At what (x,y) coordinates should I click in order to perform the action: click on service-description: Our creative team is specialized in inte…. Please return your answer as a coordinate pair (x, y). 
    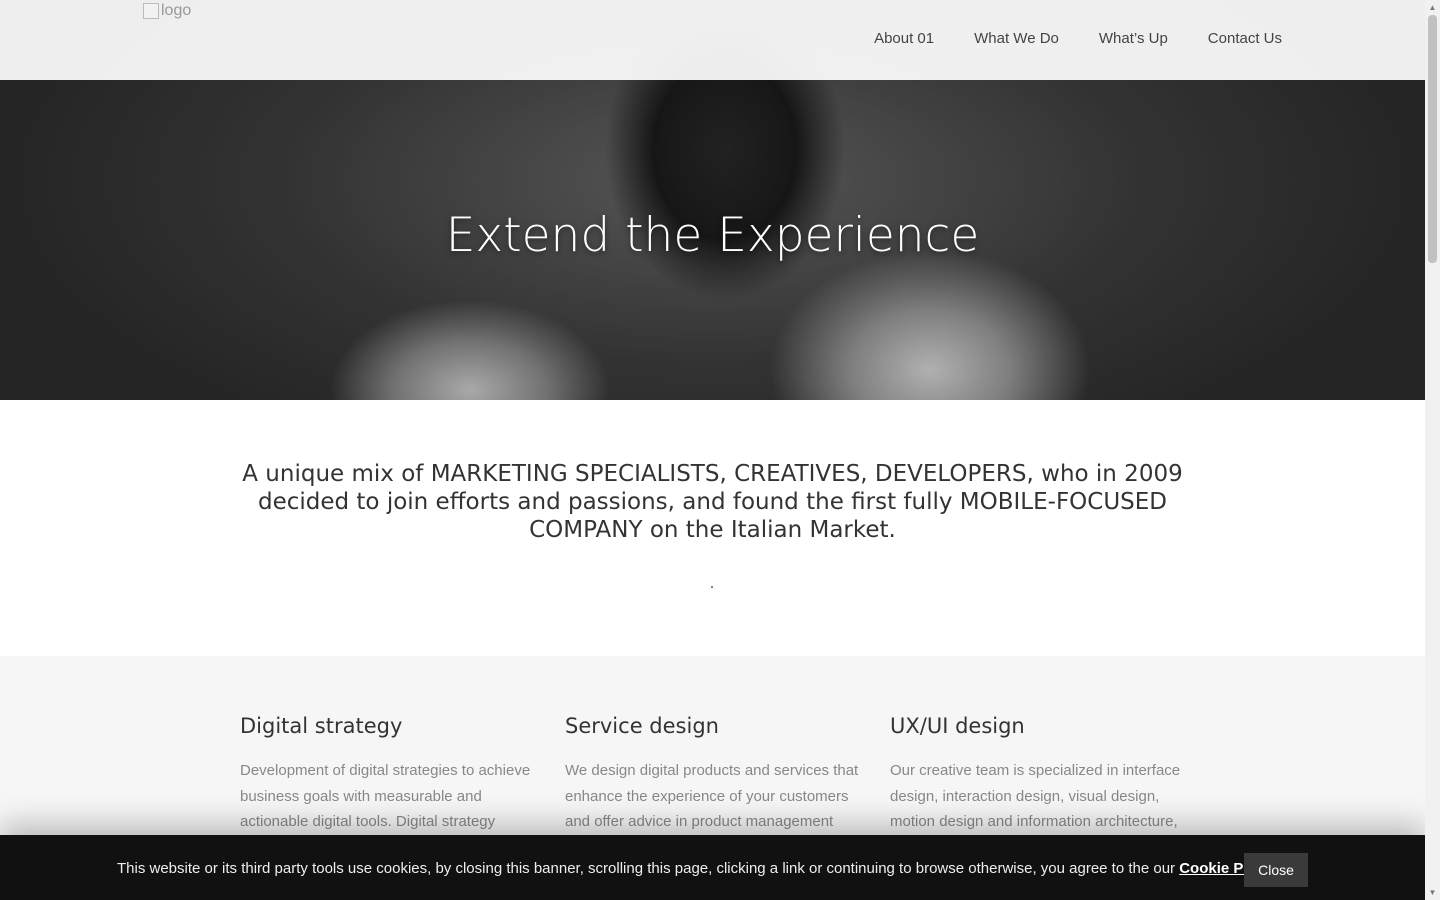
    Looking at the image, I should click on (1035, 796).